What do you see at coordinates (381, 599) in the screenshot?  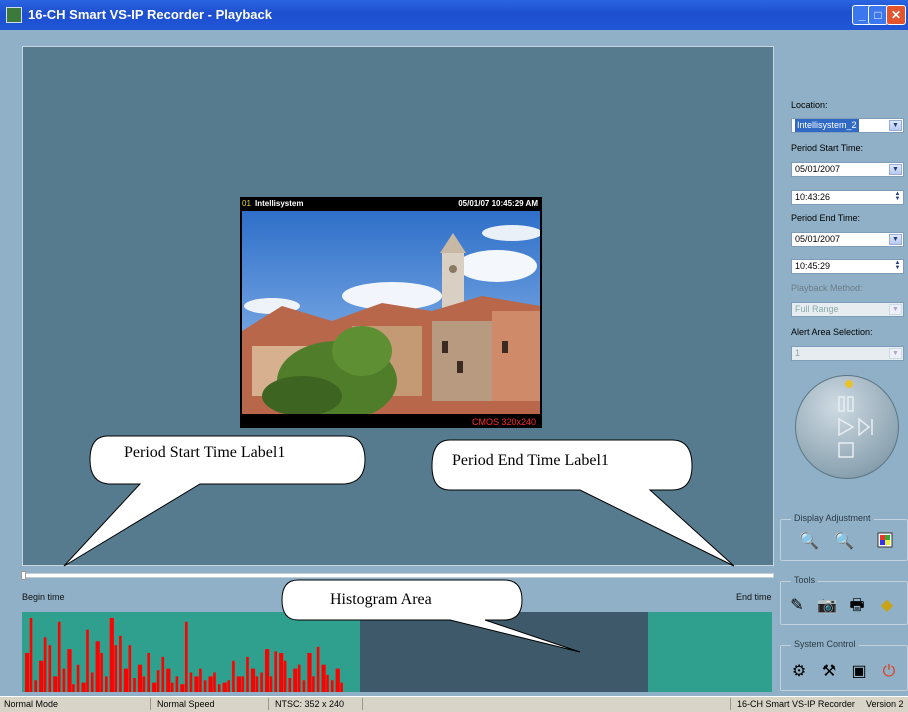 I see `callout-histogram-text: Histogram Area` at bounding box center [381, 599].